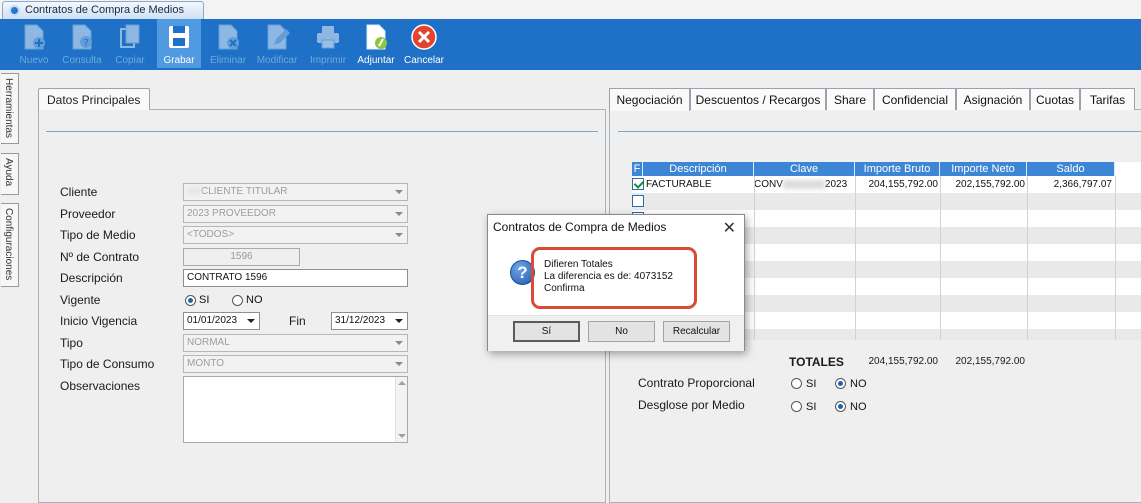 This screenshot has width=1141, height=503. What do you see at coordinates (691, 405) in the screenshot?
I see `desglose-medio-label: Desglose por Medio` at bounding box center [691, 405].